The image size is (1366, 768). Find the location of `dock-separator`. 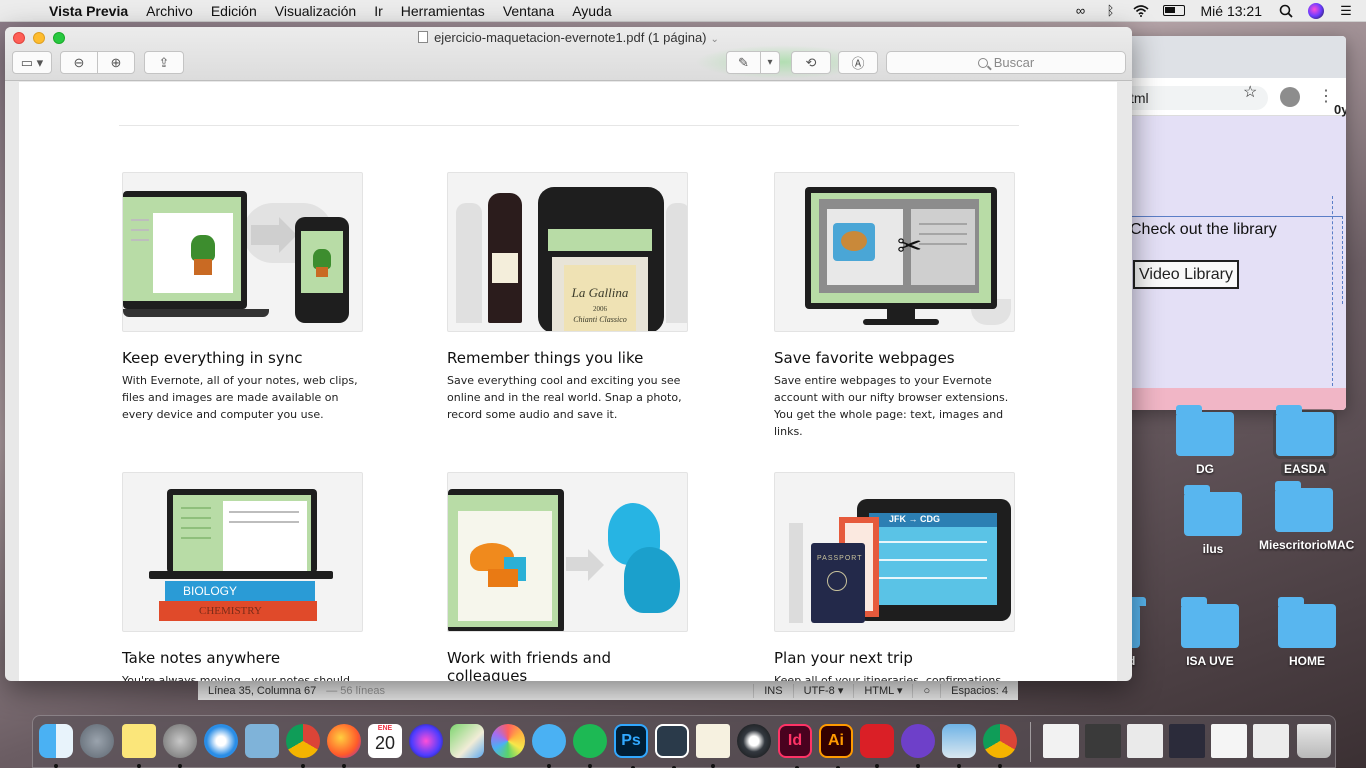

dock-separator is located at coordinates (1030, 742).